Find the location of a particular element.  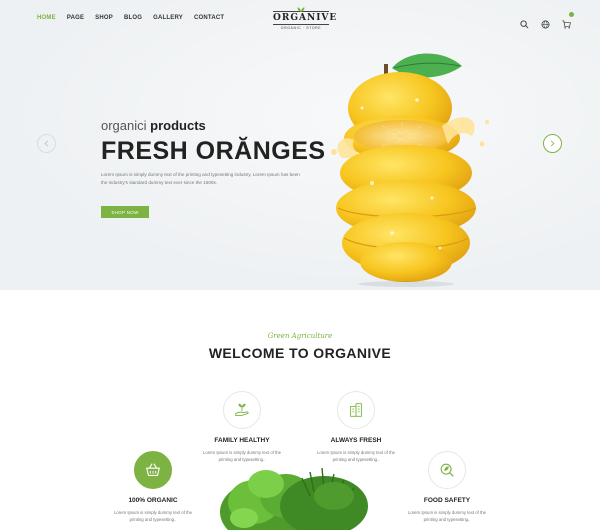

slider-next-button is located at coordinates (552, 143).